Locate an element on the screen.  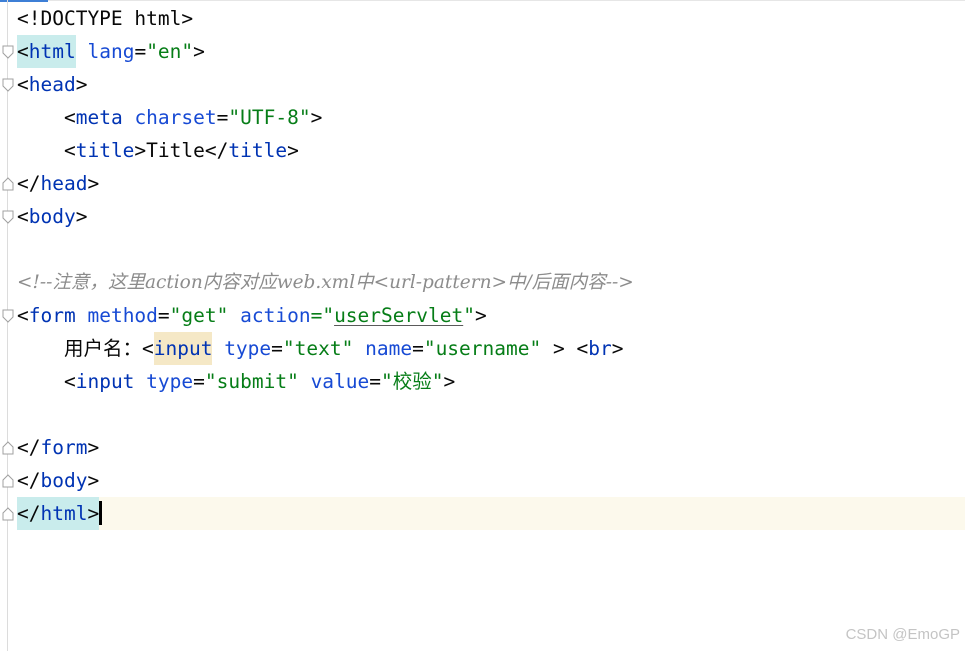
attribute-name: method is located at coordinates (122, 315).